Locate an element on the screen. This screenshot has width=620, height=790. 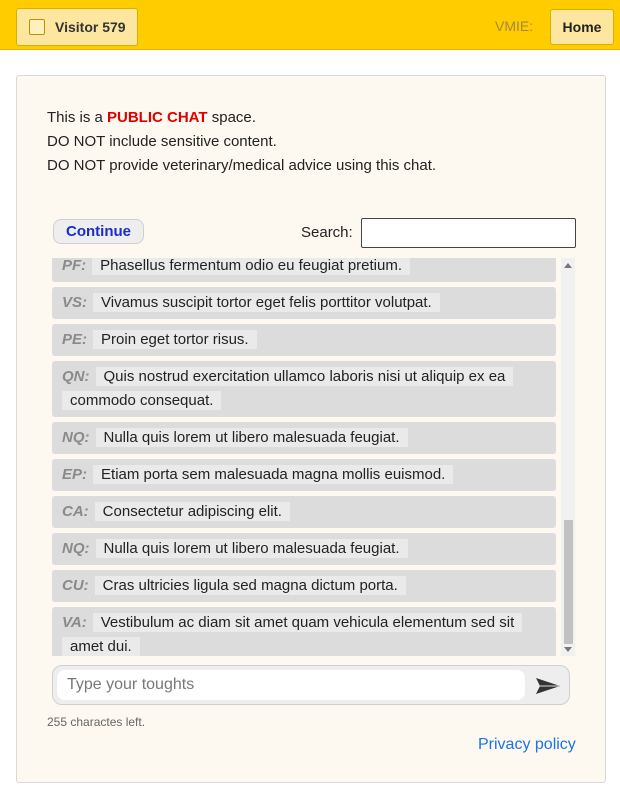
message-sender-code: PF: is located at coordinates (74, 266).